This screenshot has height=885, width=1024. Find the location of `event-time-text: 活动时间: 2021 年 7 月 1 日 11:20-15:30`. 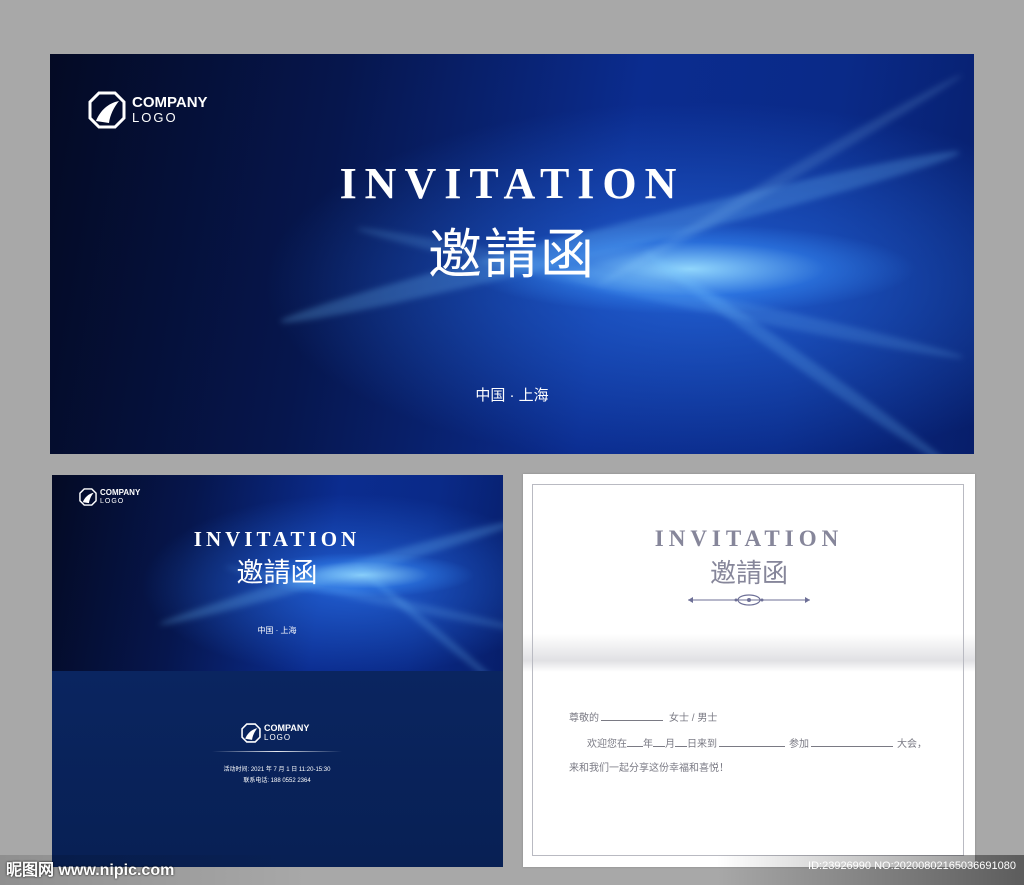

event-time-text: 活动时间: 2021 年 7 月 1 日 11:20-15:30 is located at coordinates (277, 770).